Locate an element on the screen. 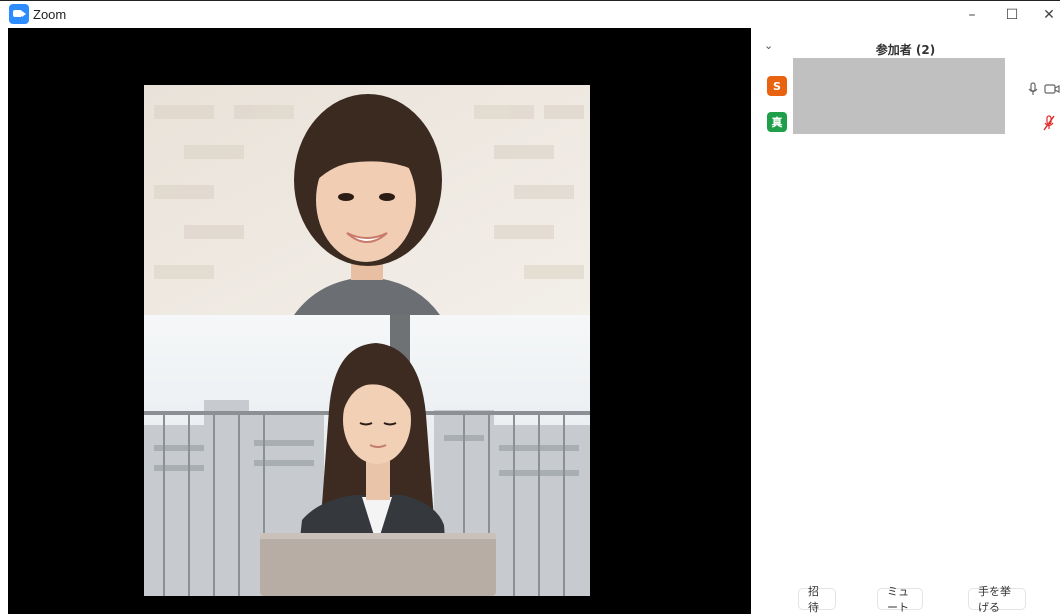  maximize-button: ☐ is located at coordinates (1012, 15).